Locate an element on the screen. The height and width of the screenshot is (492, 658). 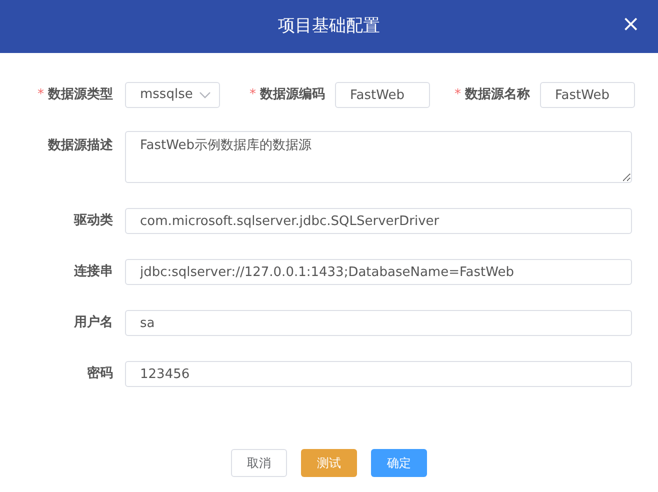
field-label: 密码 is located at coordinates (100, 374).